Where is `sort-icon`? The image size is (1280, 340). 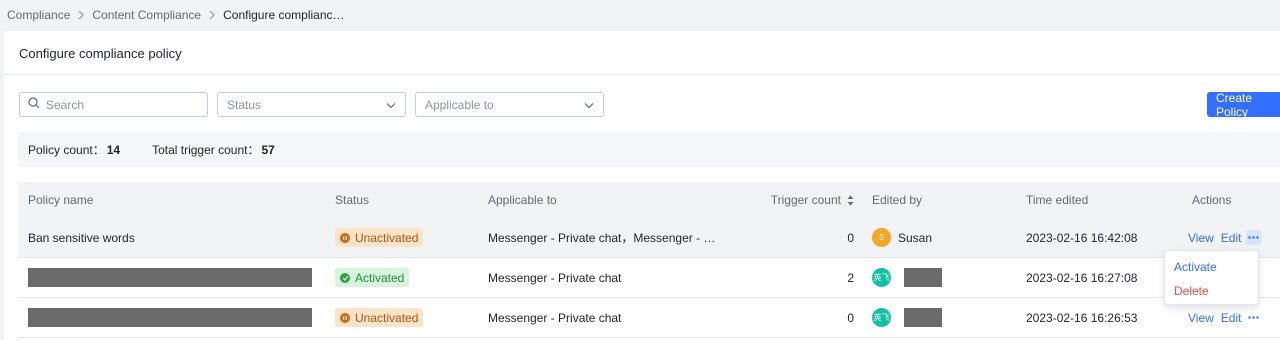
sort-icon is located at coordinates (850, 200).